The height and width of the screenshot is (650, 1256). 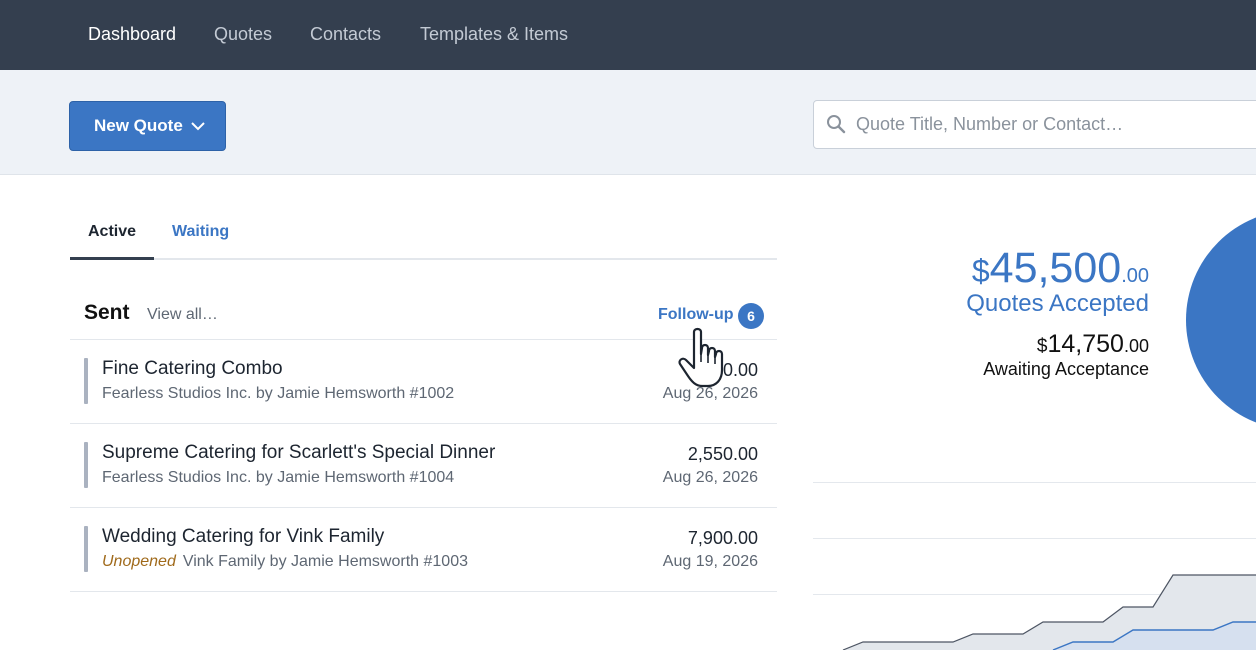 What do you see at coordinates (710, 477) in the screenshot?
I see `quote-date: Aug 26, 2026` at bounding box center [710, 477].